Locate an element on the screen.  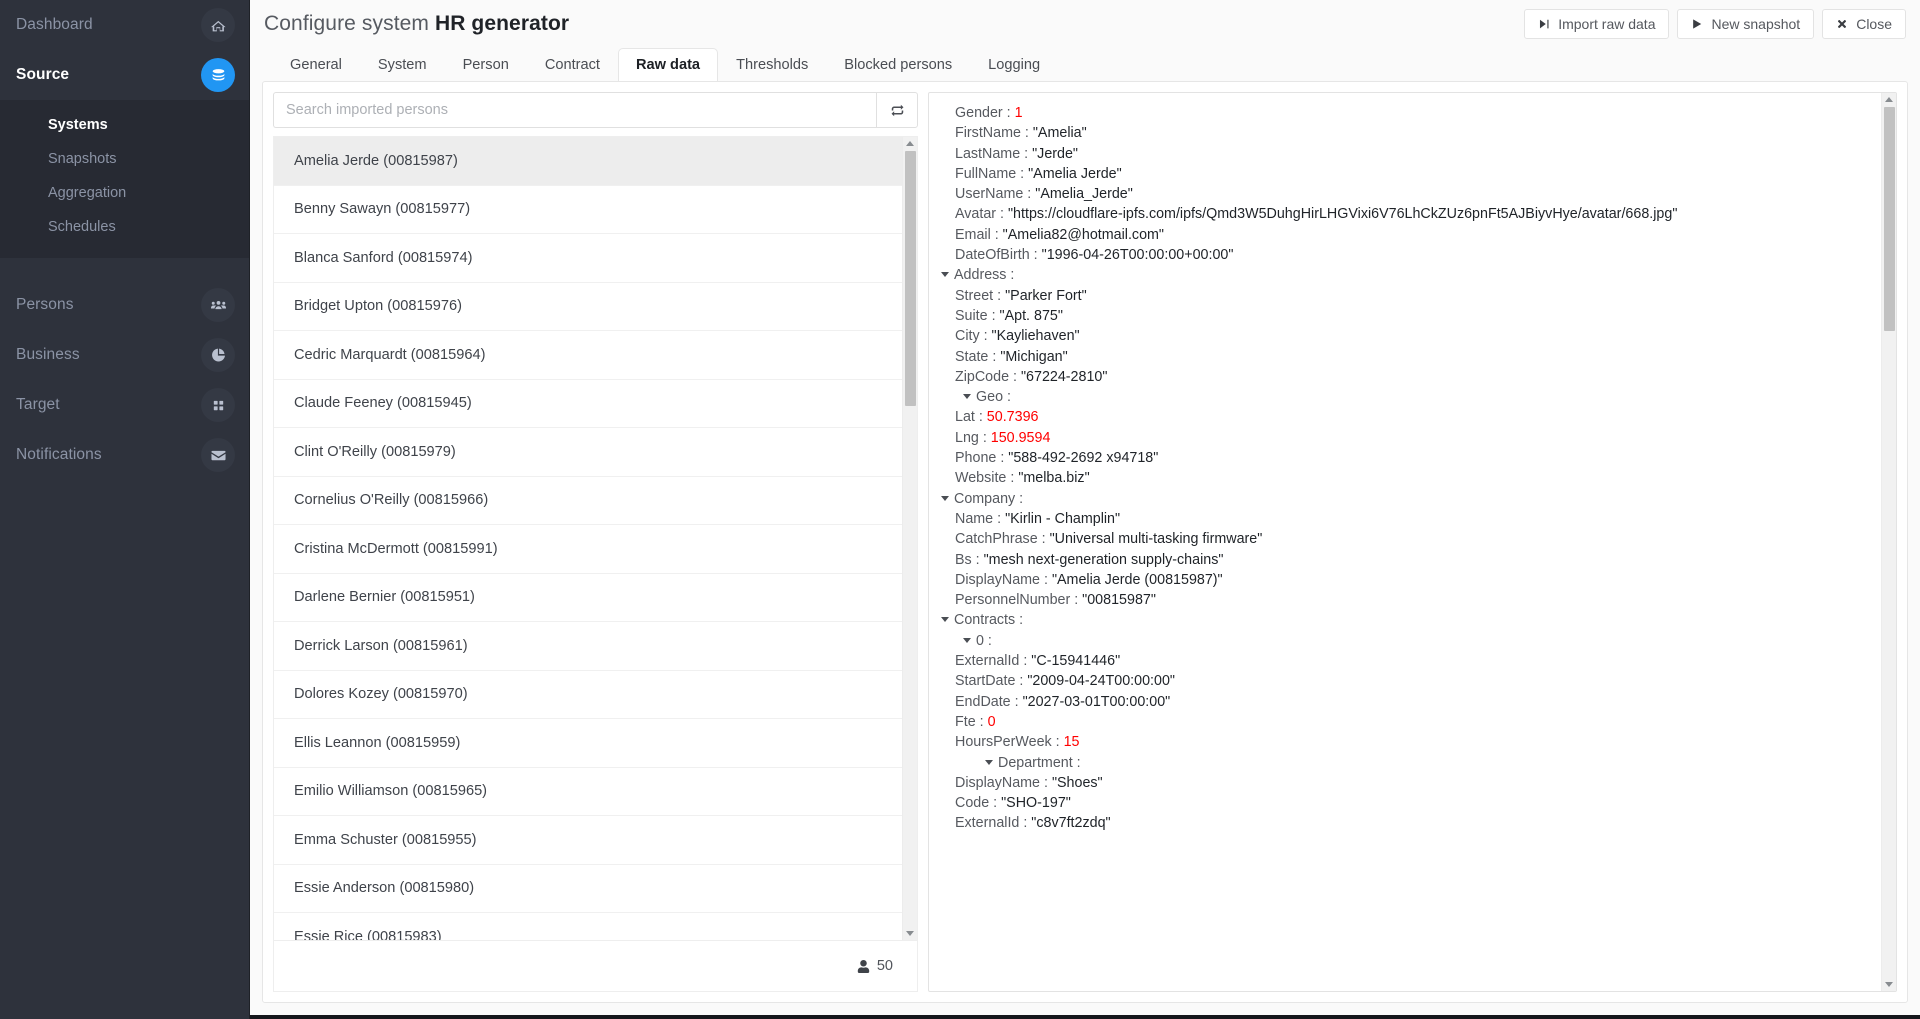
persons-list-scrollbar is located at coordinates (909, 538).